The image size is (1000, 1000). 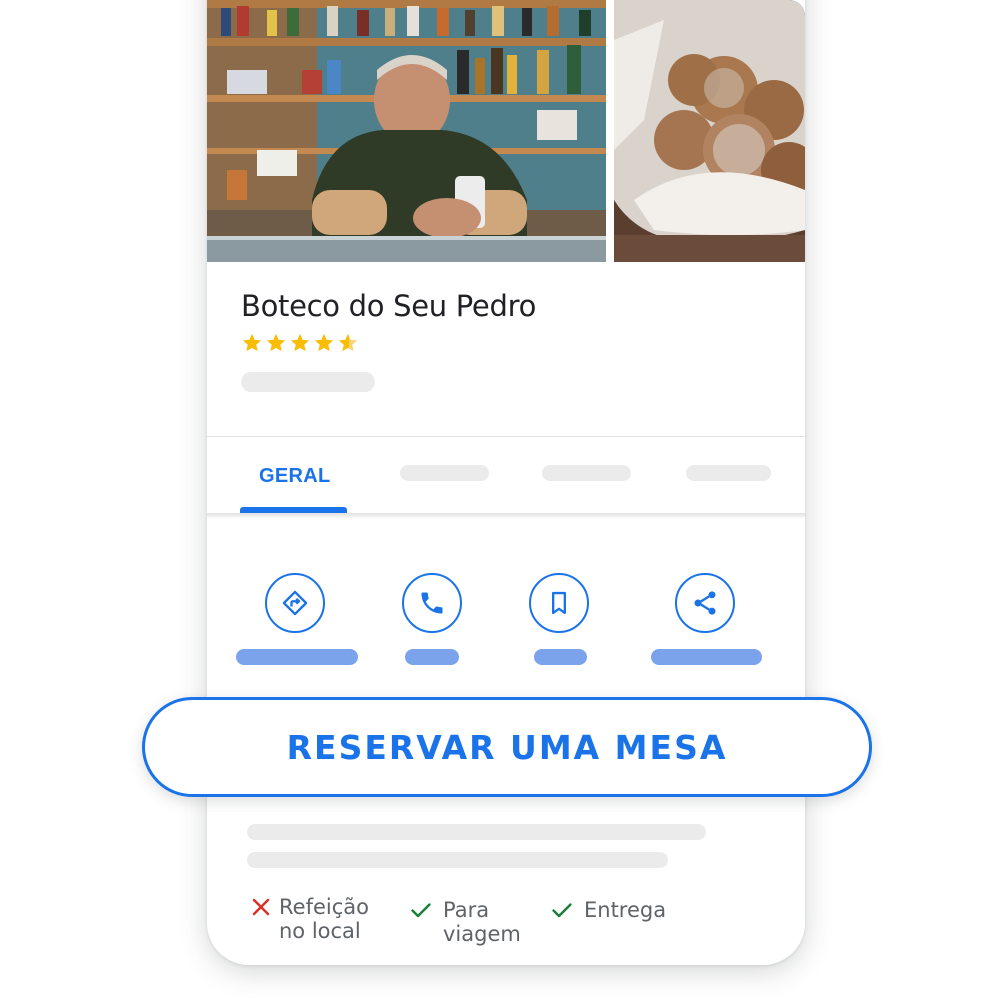 I want to click on rating-stars, so click(x=300, y=343).